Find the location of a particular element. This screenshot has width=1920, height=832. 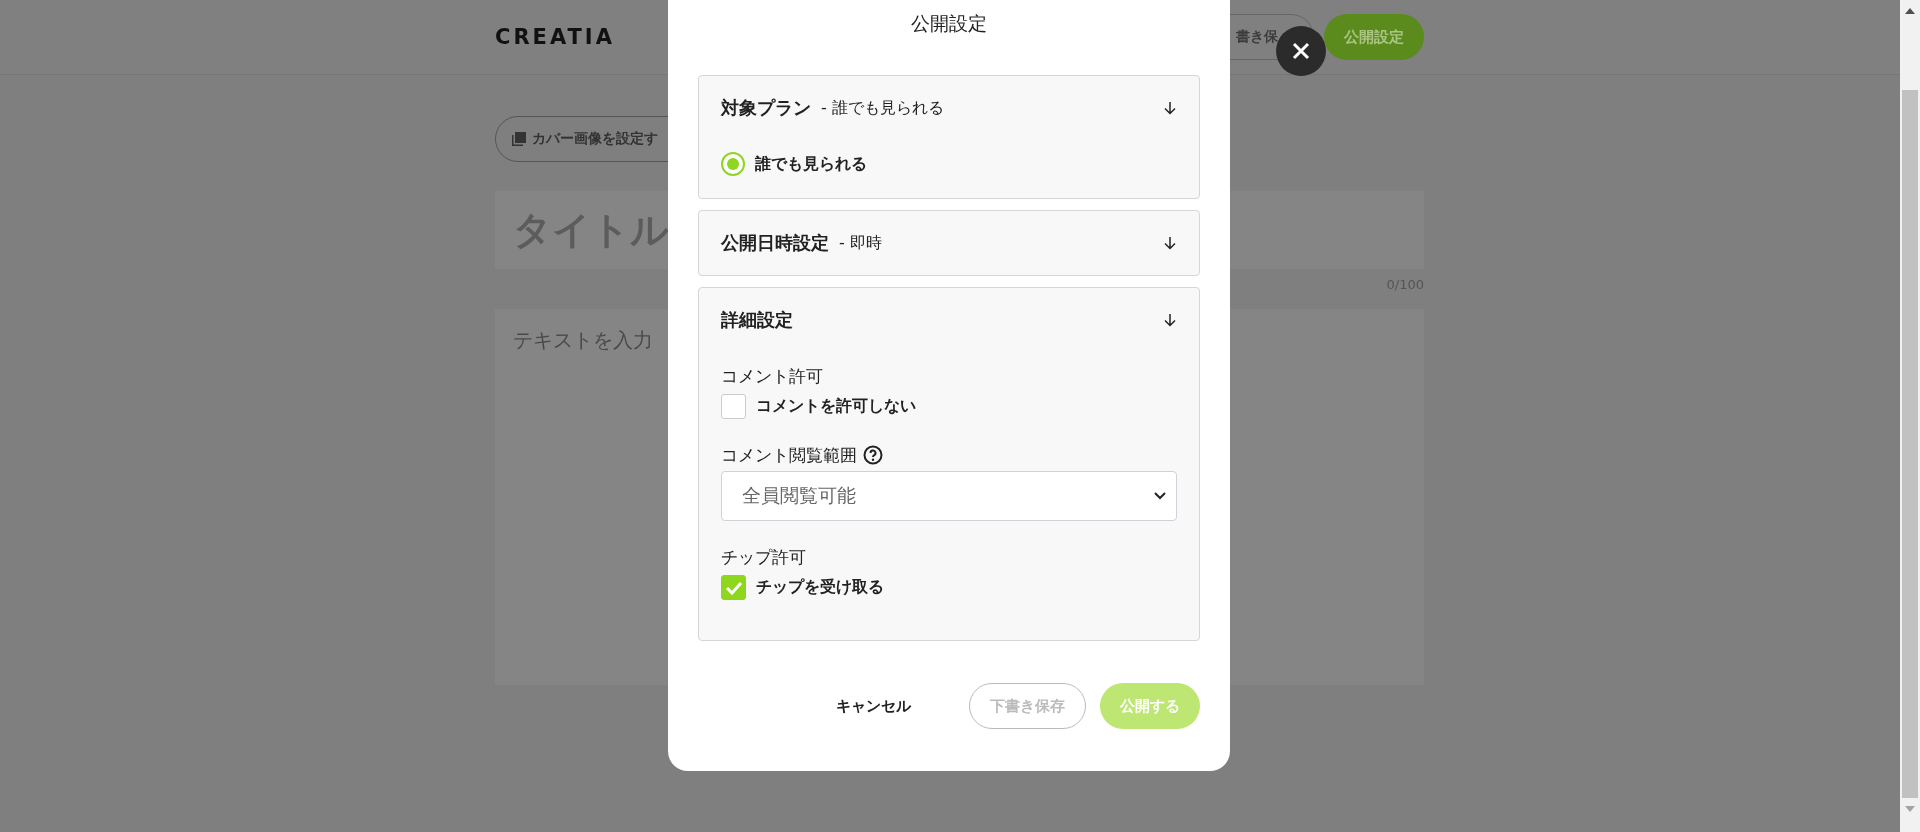

help-icon is located at coordinates (873, 455).